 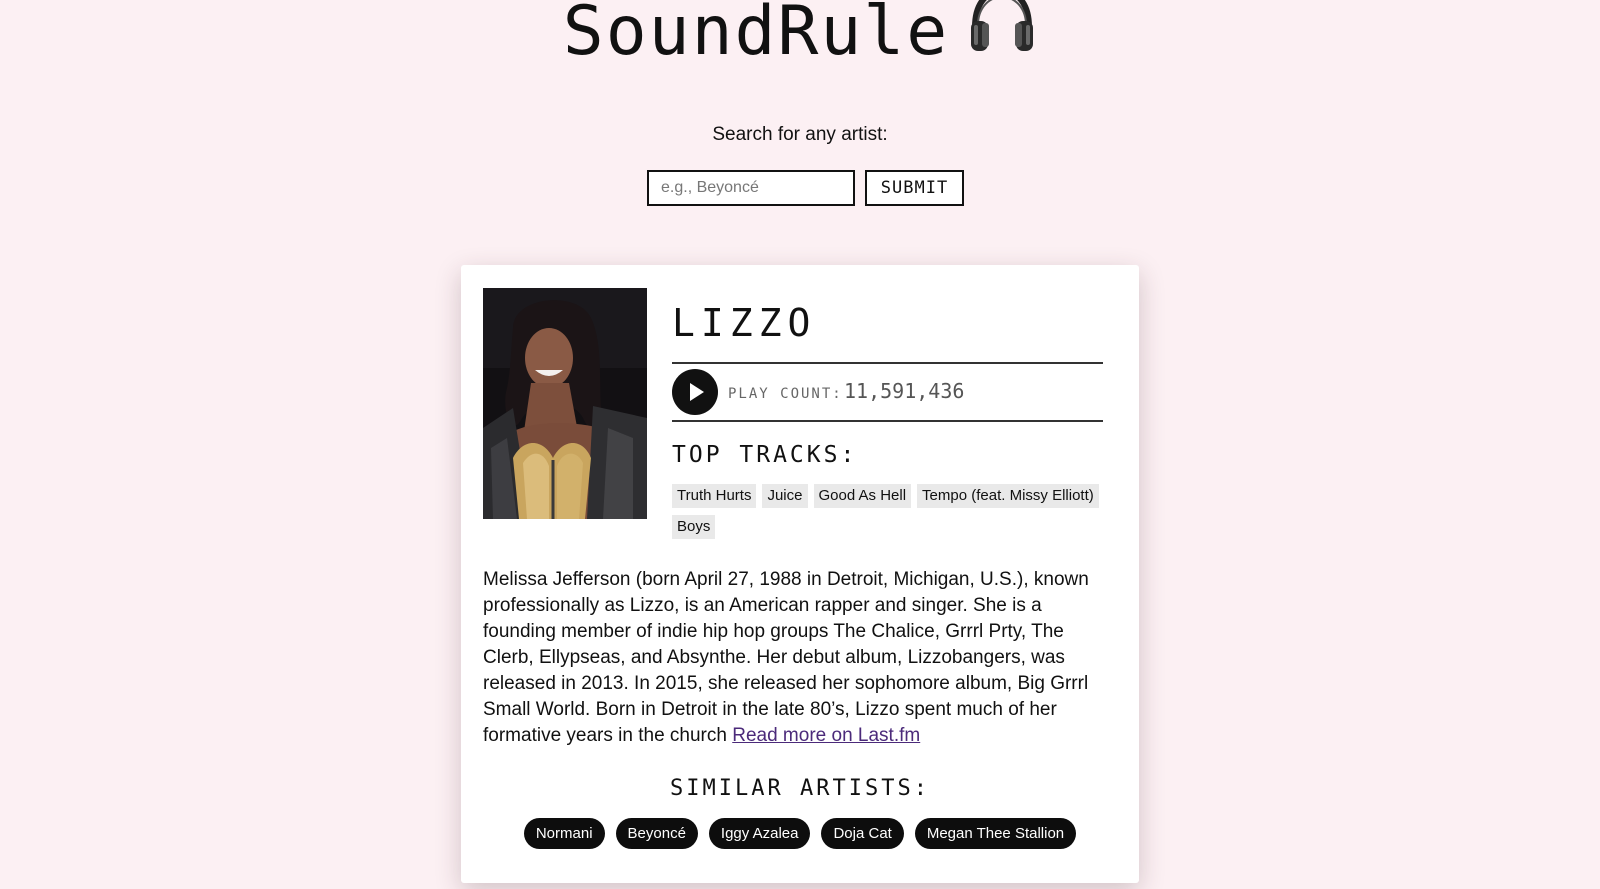 I want to click on track-tag: Truth Hurts, so click(x=714, y=496).